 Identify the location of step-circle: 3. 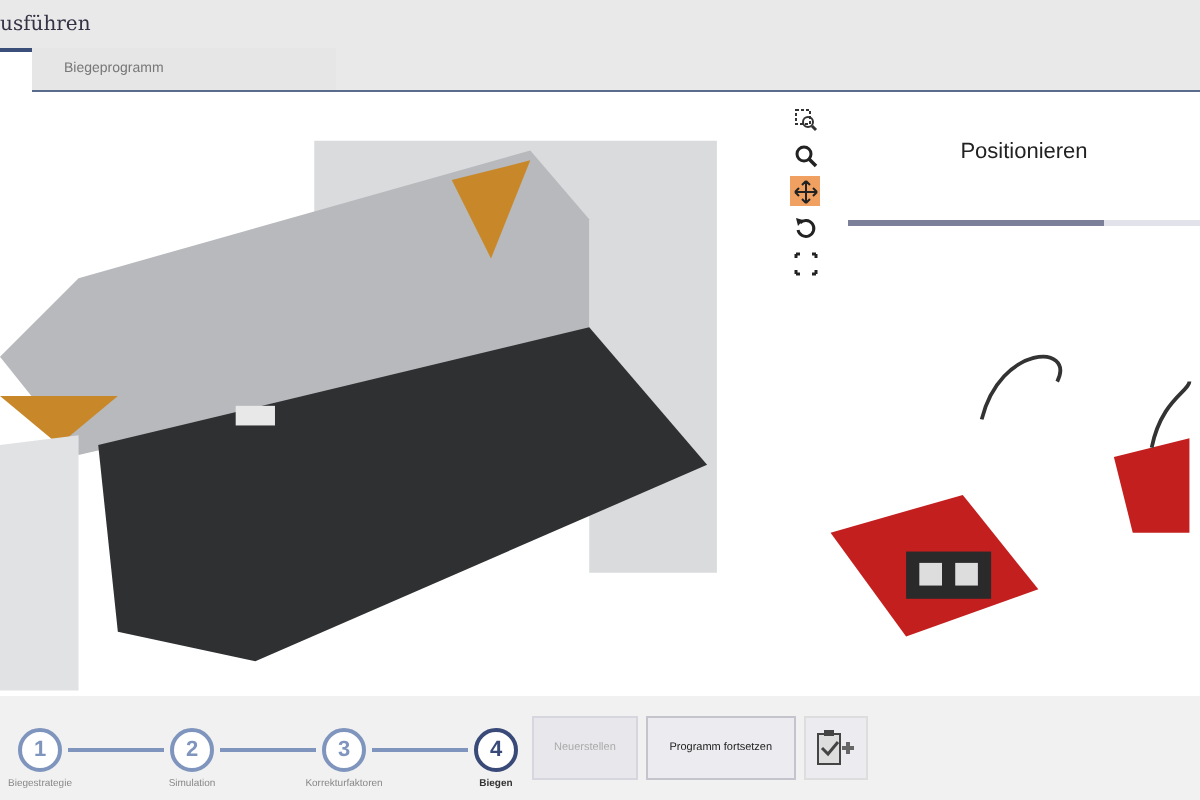
(344, 749).